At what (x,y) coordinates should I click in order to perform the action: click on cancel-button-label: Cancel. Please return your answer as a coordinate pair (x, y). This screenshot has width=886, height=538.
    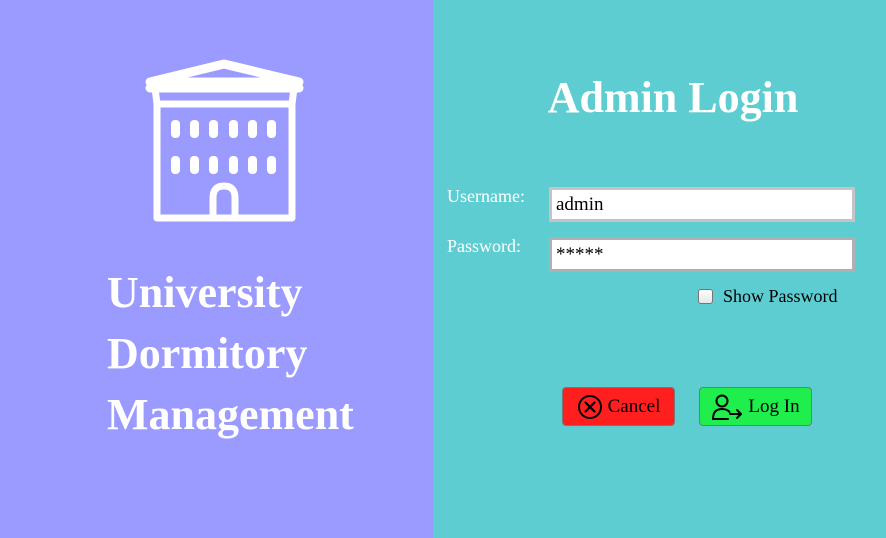
    Looking at the image, I should click on (634, 406).